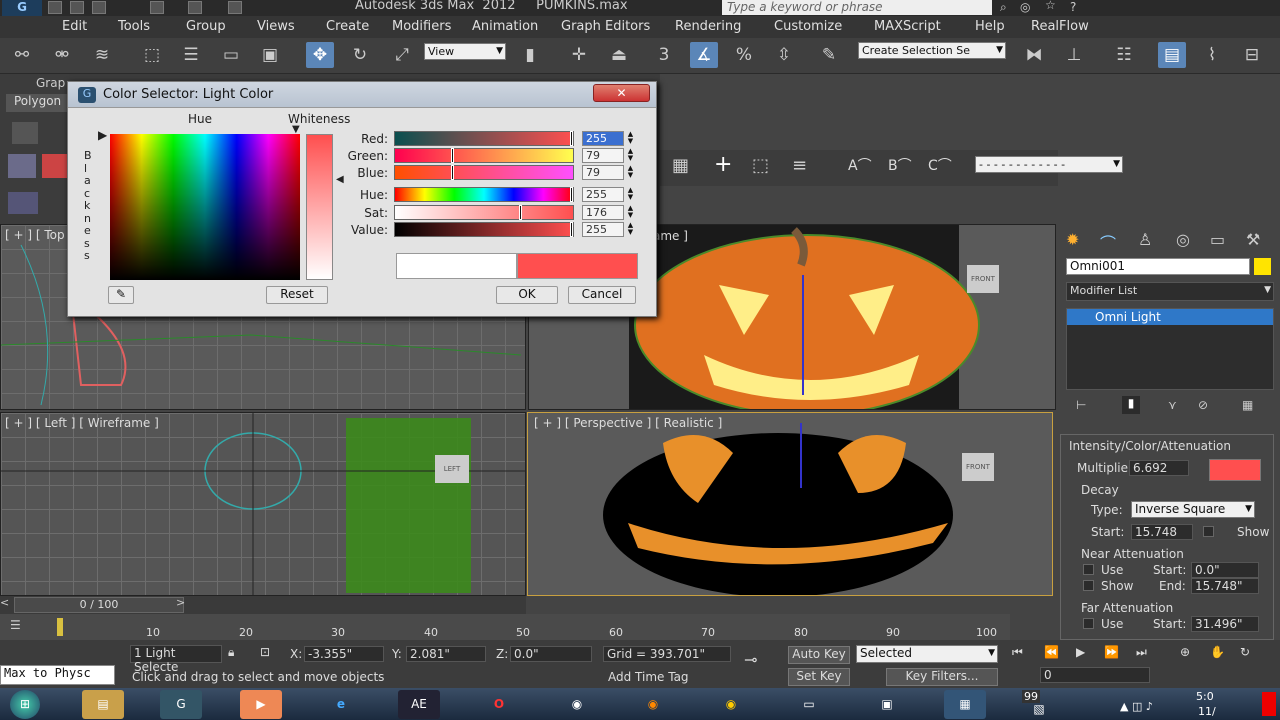 The height and width of the screenshot is (720, 1280). I want to click on trackbar-menu-icon: ☰, so click(15, 625).